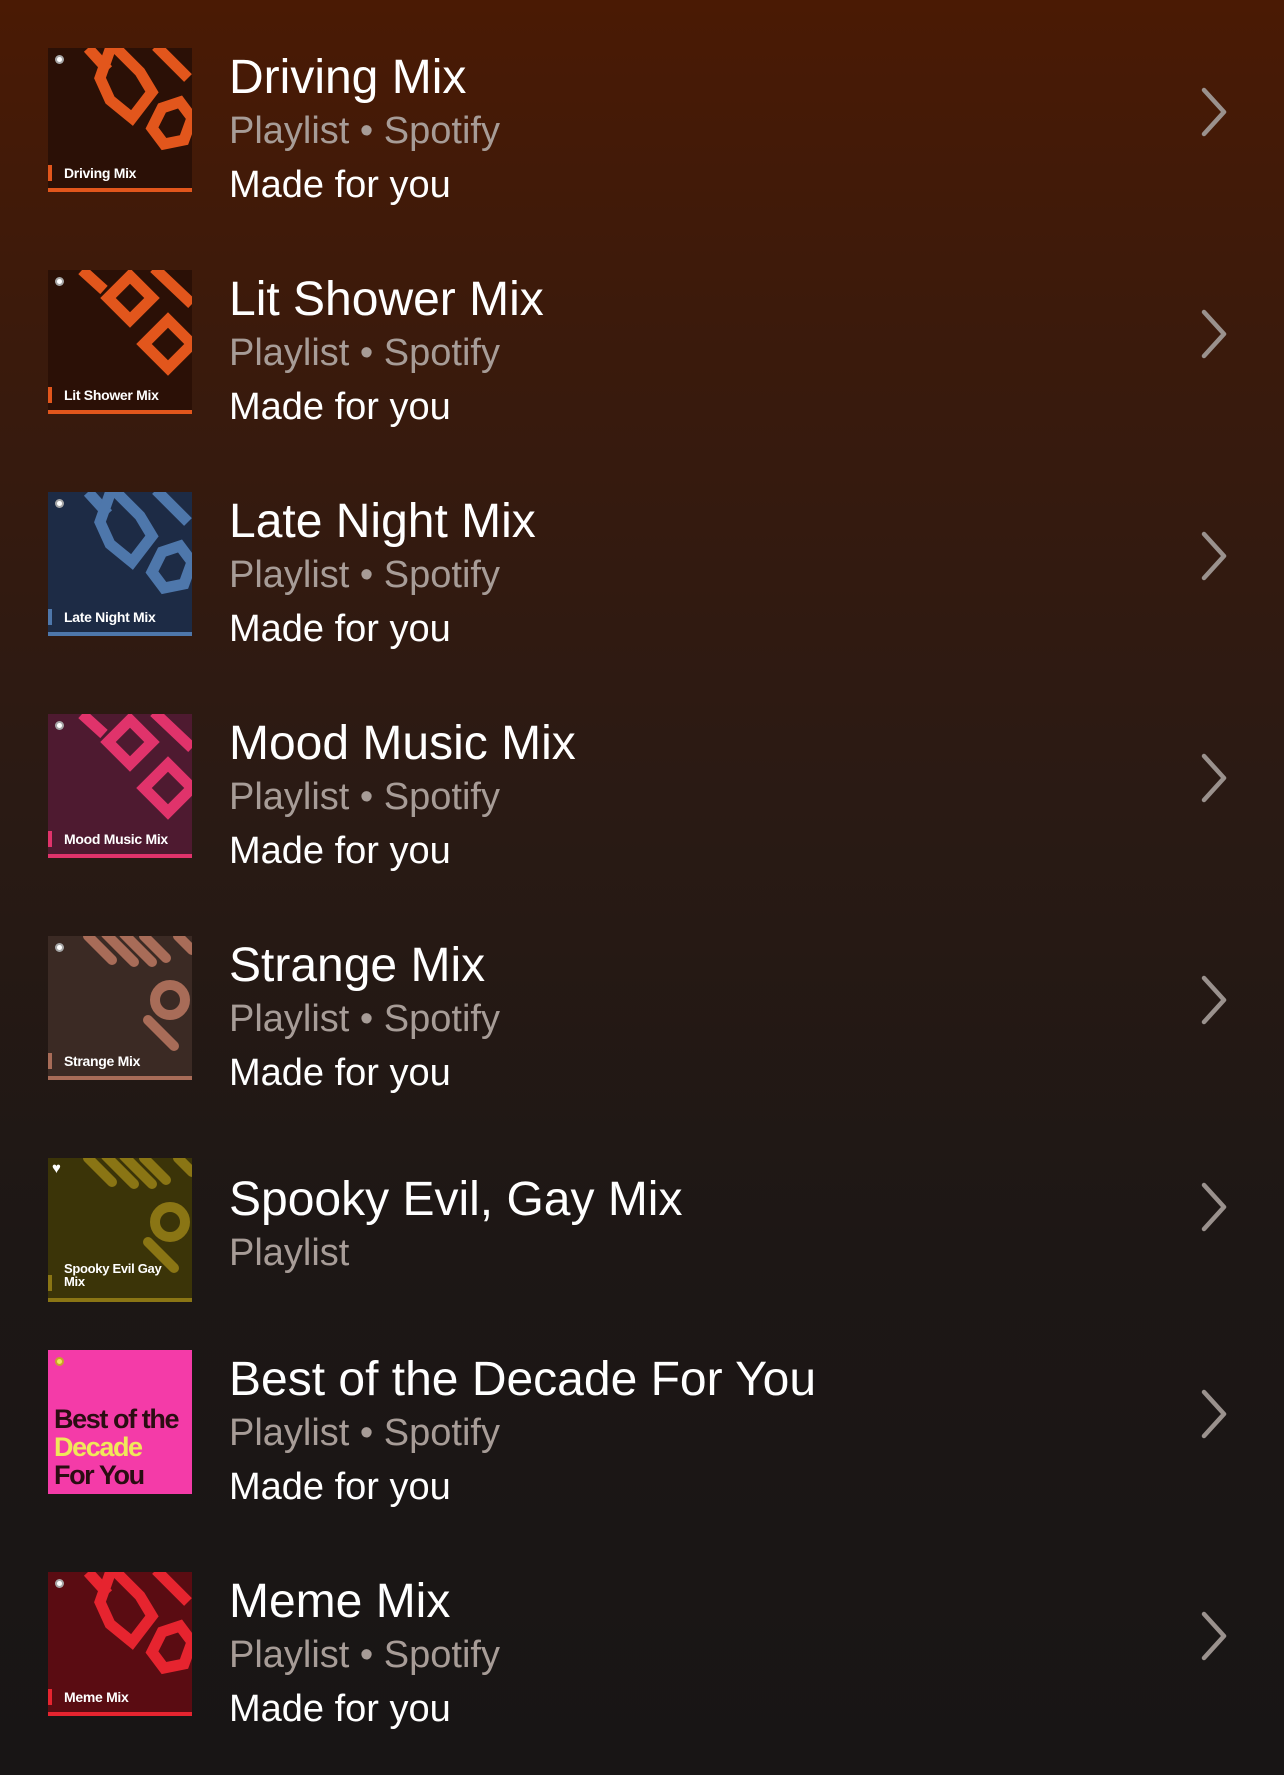 The width and height of the screenshot is (1284, 1775). What do you see at coordinates (120, 786) in the screenshot?
I see `playlist-cover: Mood Music Mix` at bounding box center [120, 786].